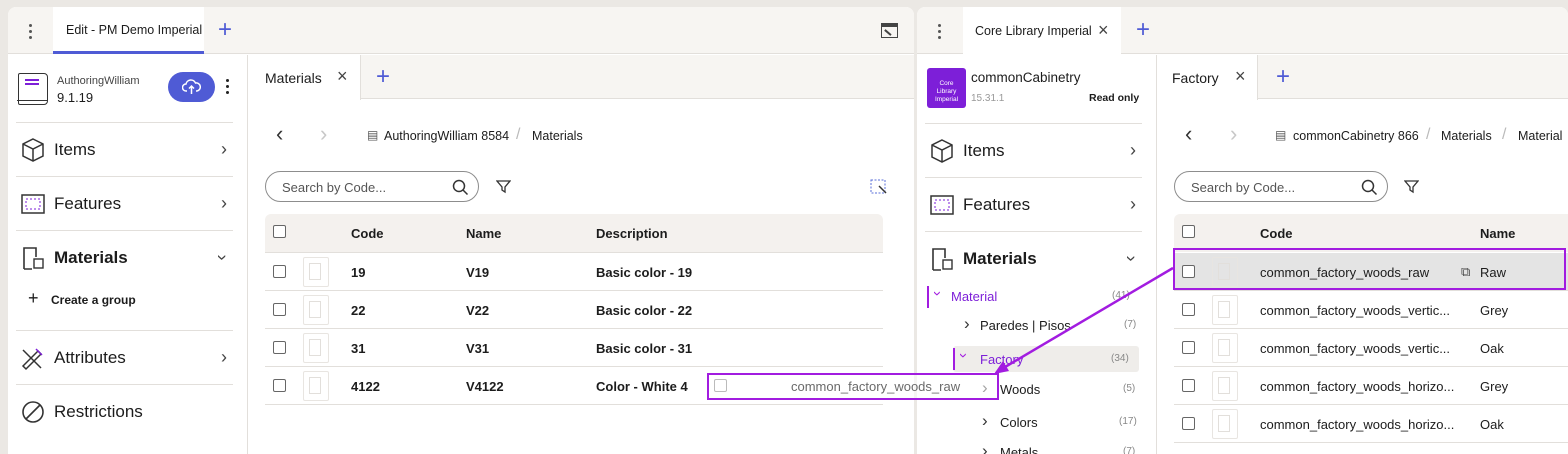 The image size is (1568, 454). I want to click on sidebar-item-attributes: Attributes ›, so click(124, 358).